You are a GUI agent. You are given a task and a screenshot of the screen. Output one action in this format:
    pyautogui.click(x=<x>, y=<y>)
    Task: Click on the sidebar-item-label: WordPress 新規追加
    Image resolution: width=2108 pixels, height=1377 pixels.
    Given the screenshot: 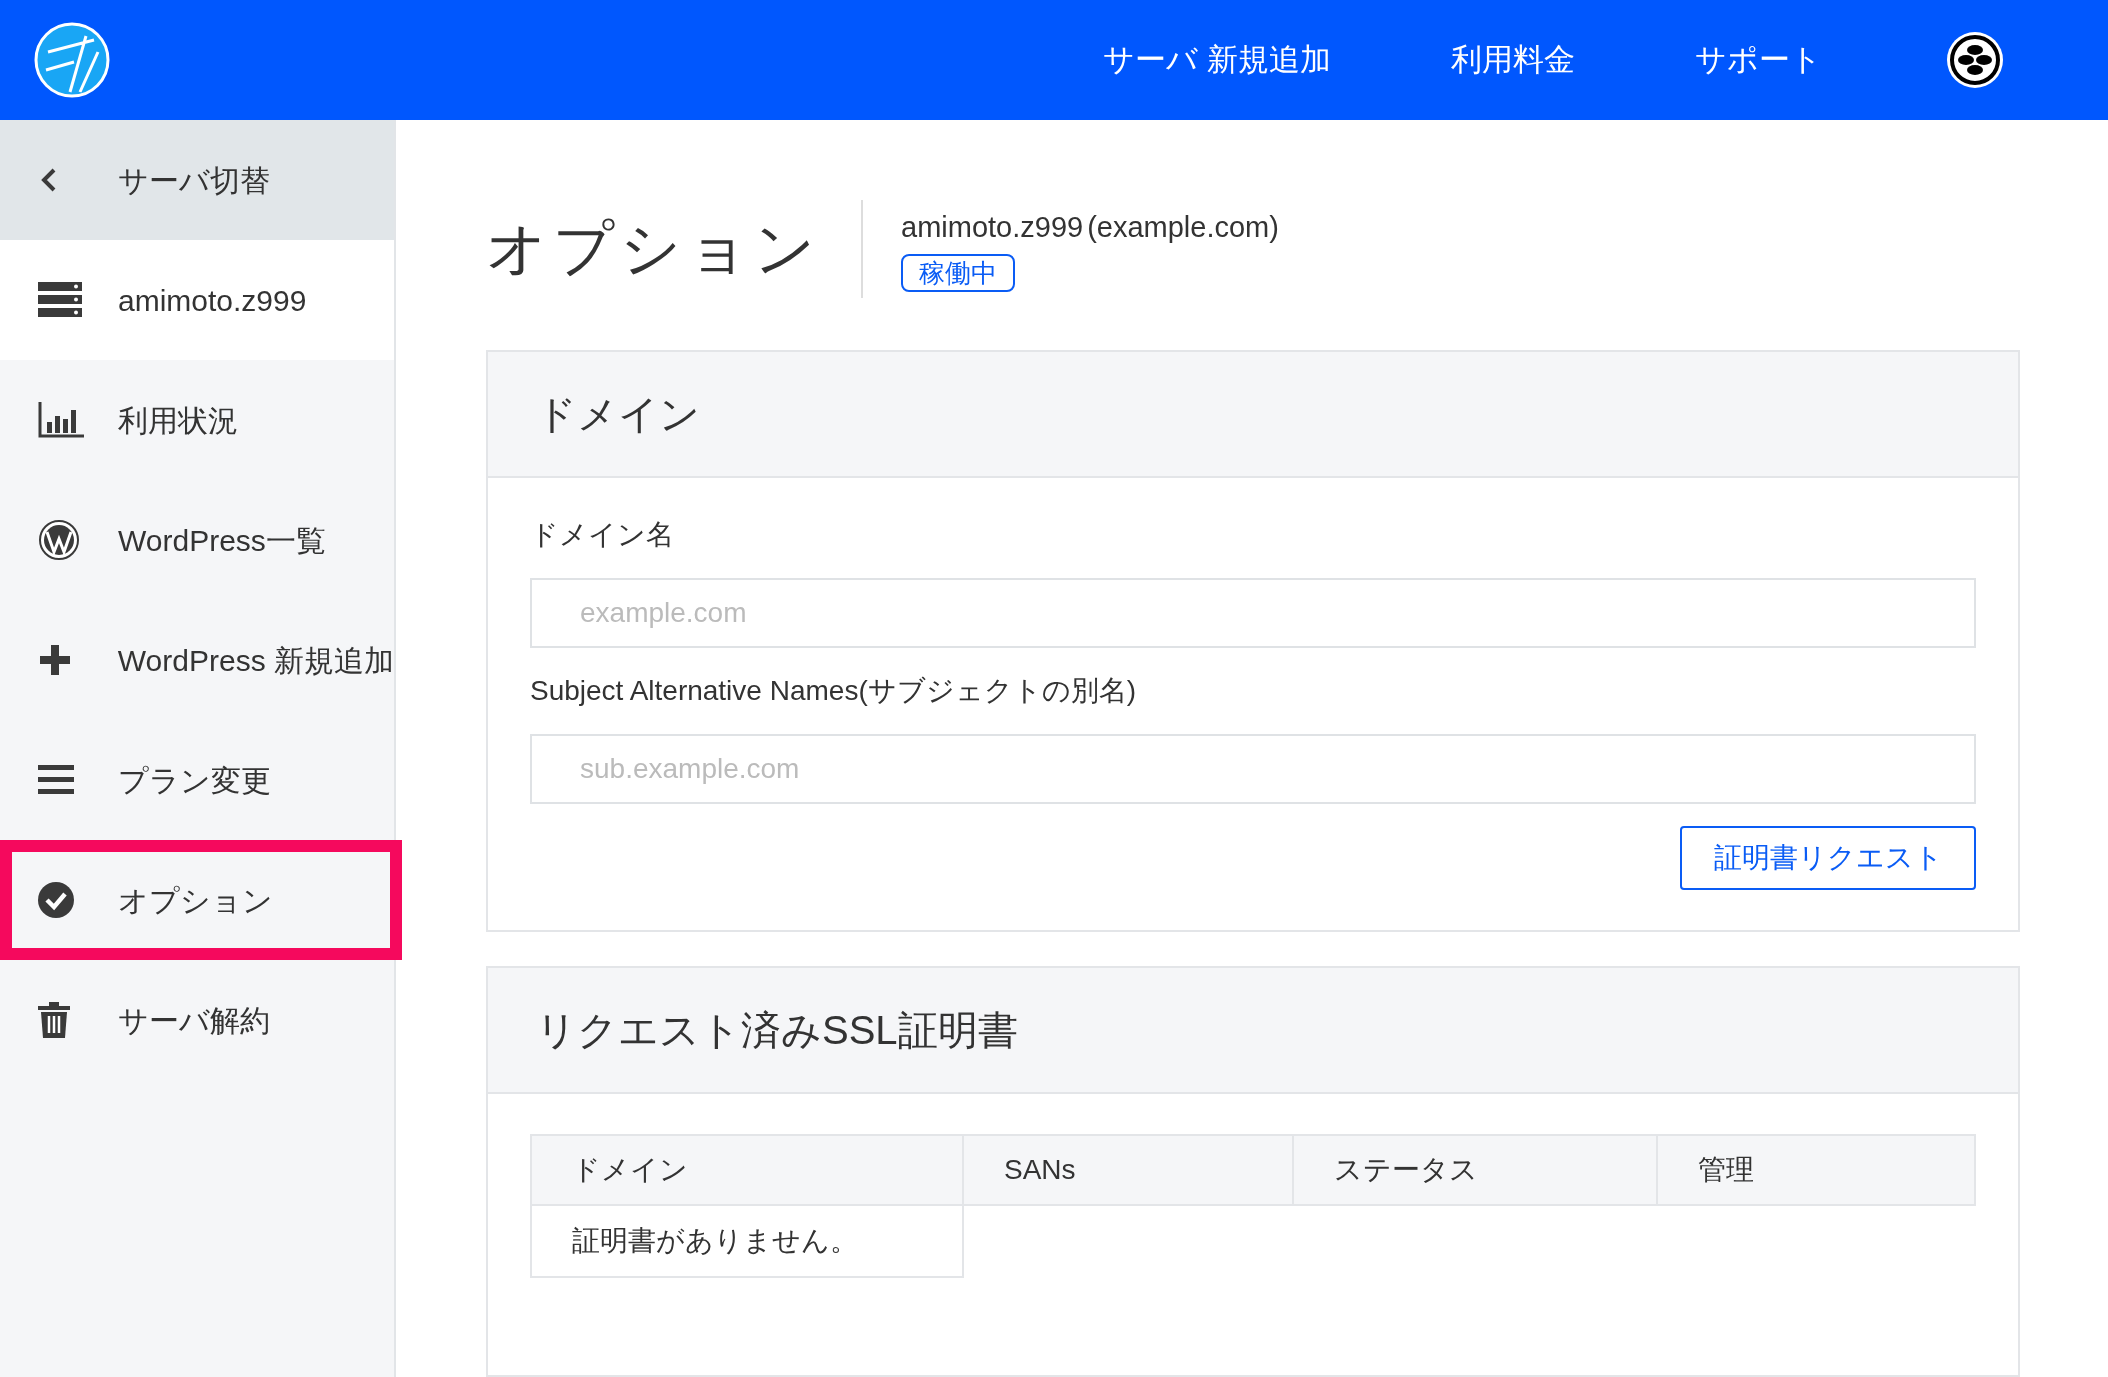 What is the action you would take?
    pyautogui.click(x=255, y=660)
    